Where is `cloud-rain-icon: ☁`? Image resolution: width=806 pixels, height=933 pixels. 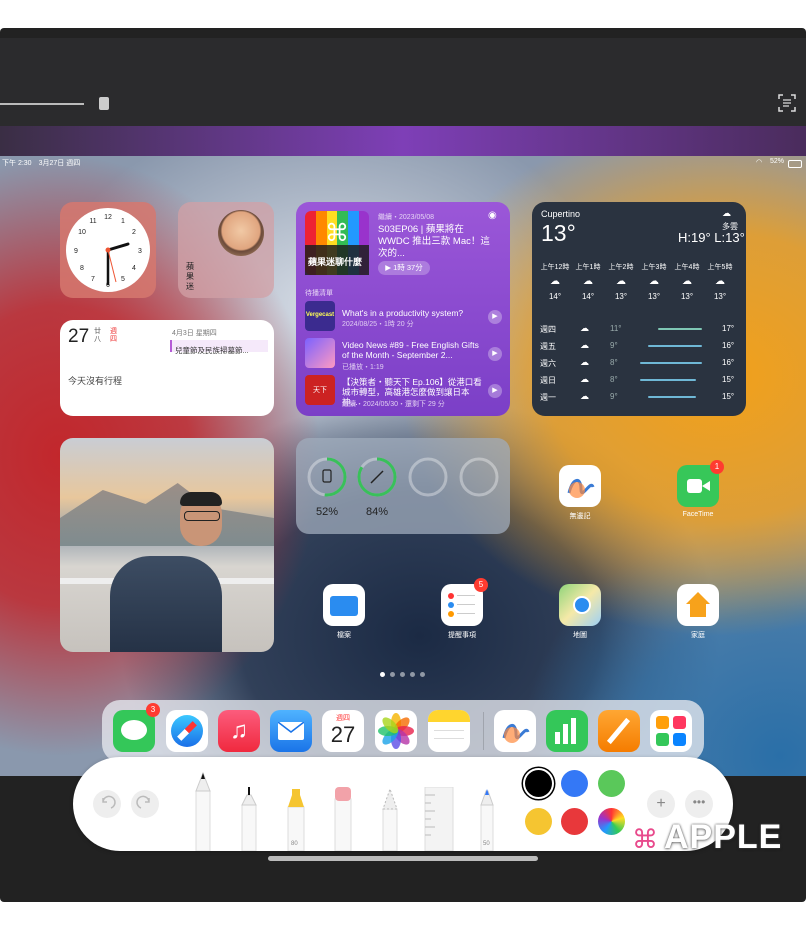
cloud-rain-icon: ☁ is located at coordinates (584, 328).